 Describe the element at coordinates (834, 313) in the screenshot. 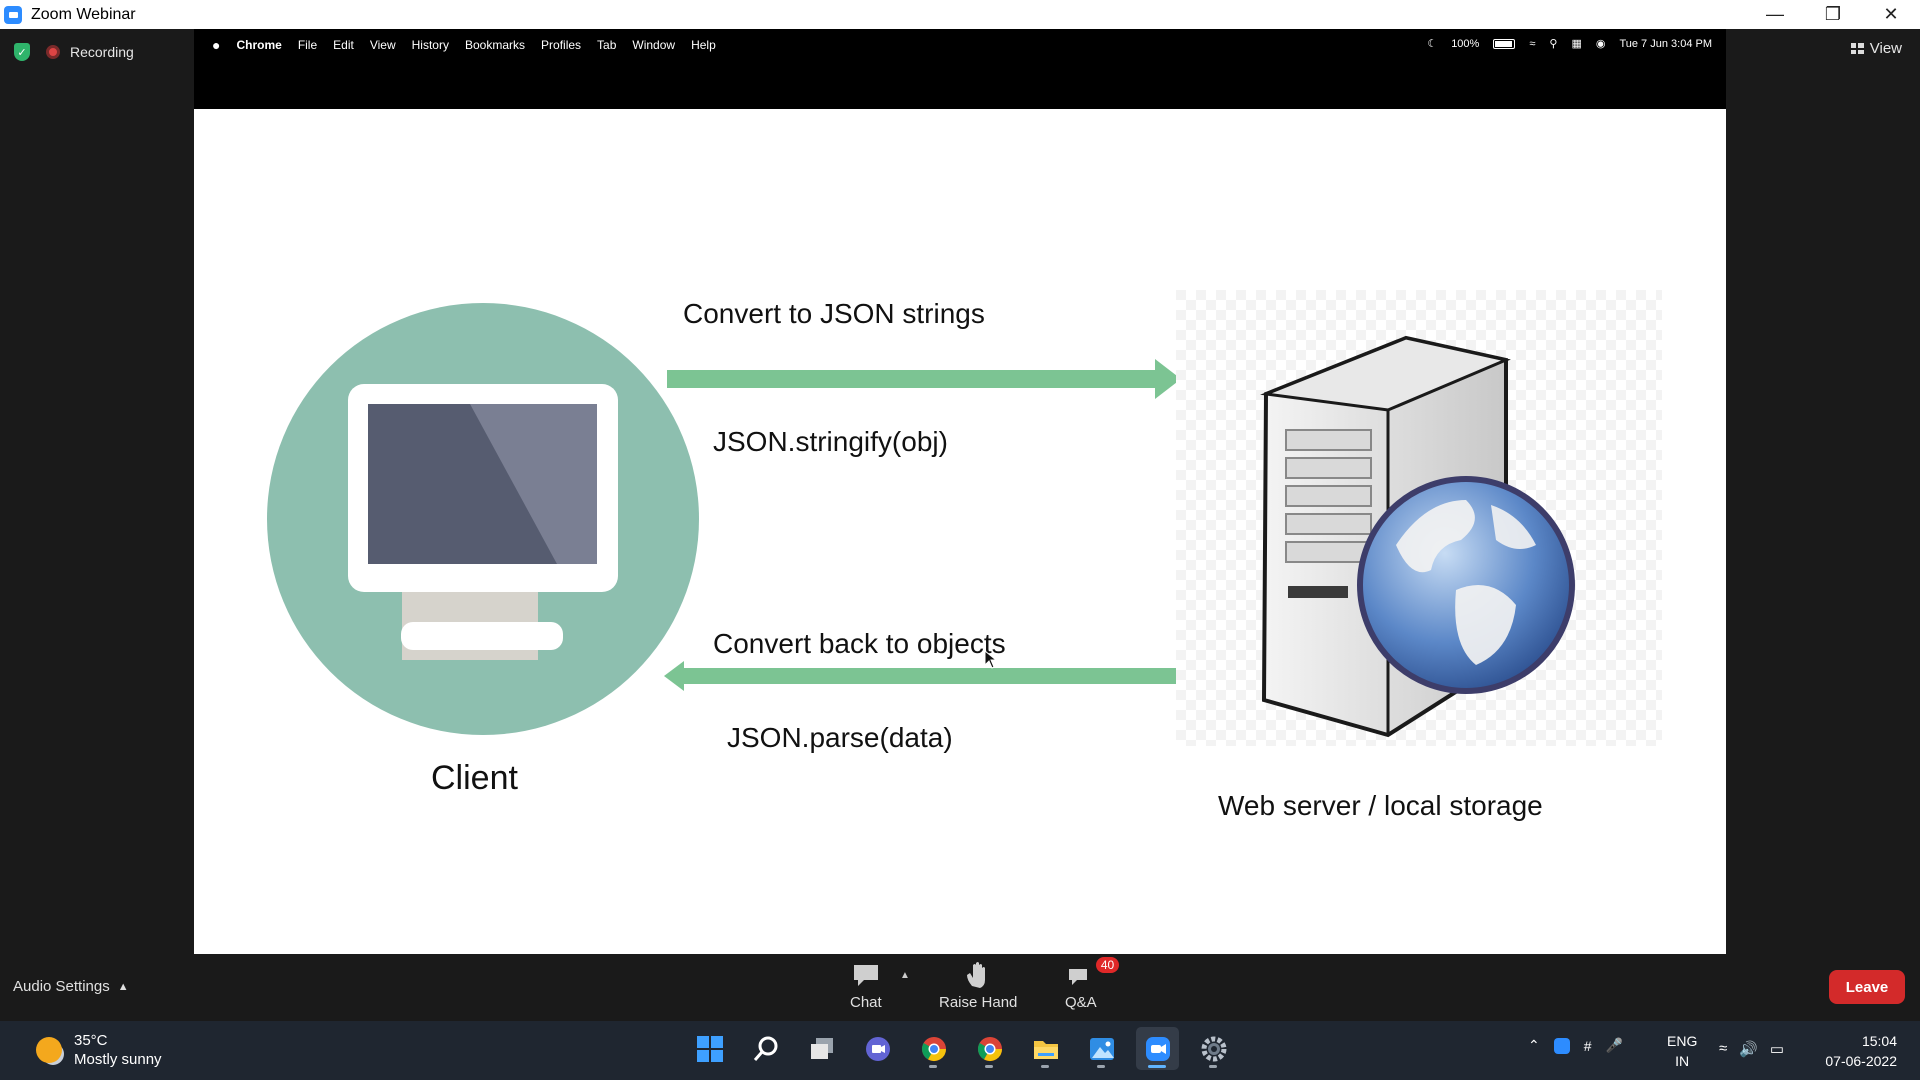

I see `to-server-caption: Convert to JSON strings` at that location.